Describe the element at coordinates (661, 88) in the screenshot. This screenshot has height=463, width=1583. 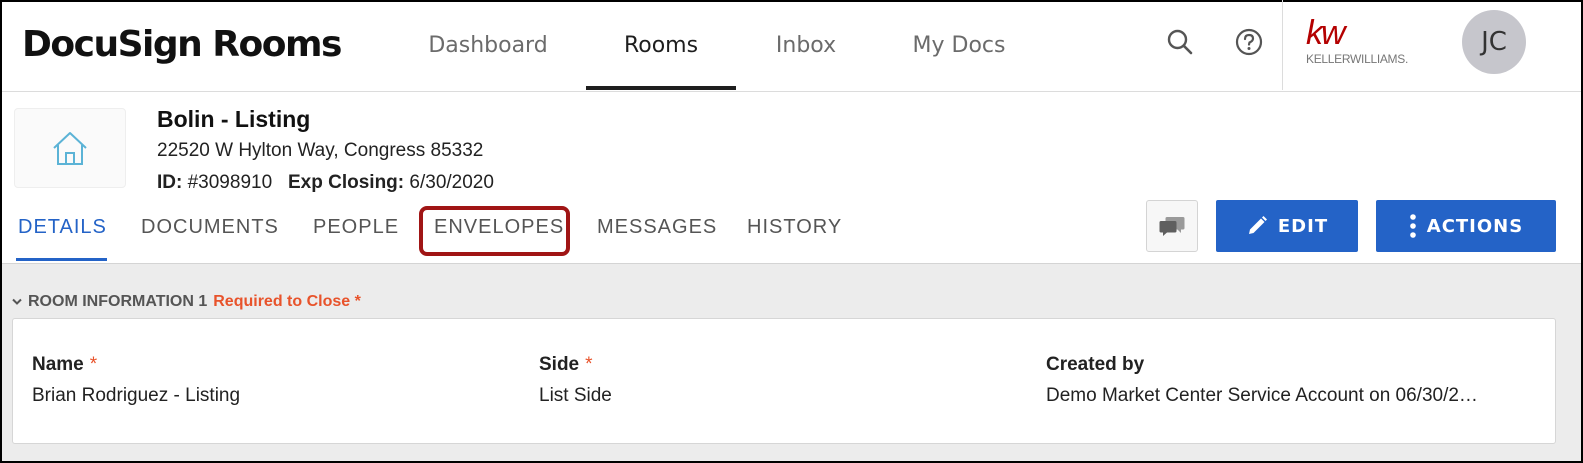
I see `nav-active-indicator` at that location.